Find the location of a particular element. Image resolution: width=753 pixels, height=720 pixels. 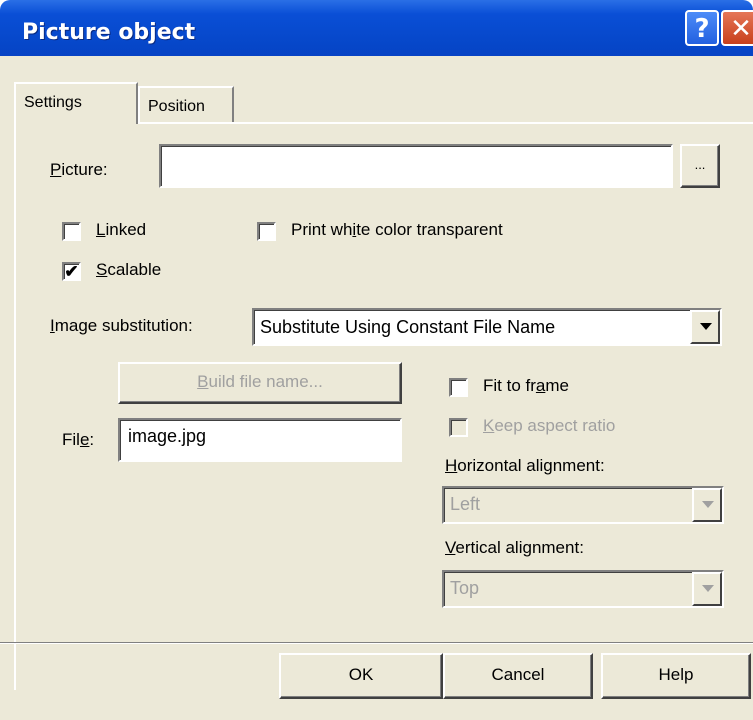

vertical-alignment-dropdown is located at coordinates (707, 589).